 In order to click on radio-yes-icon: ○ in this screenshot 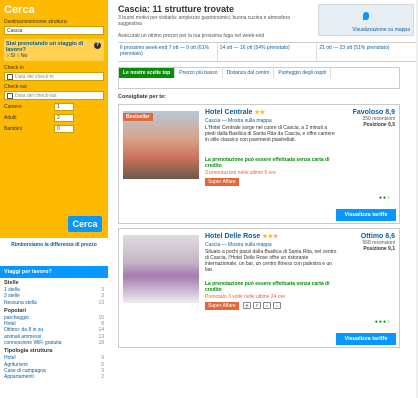, I will do `click(7, 56)`.